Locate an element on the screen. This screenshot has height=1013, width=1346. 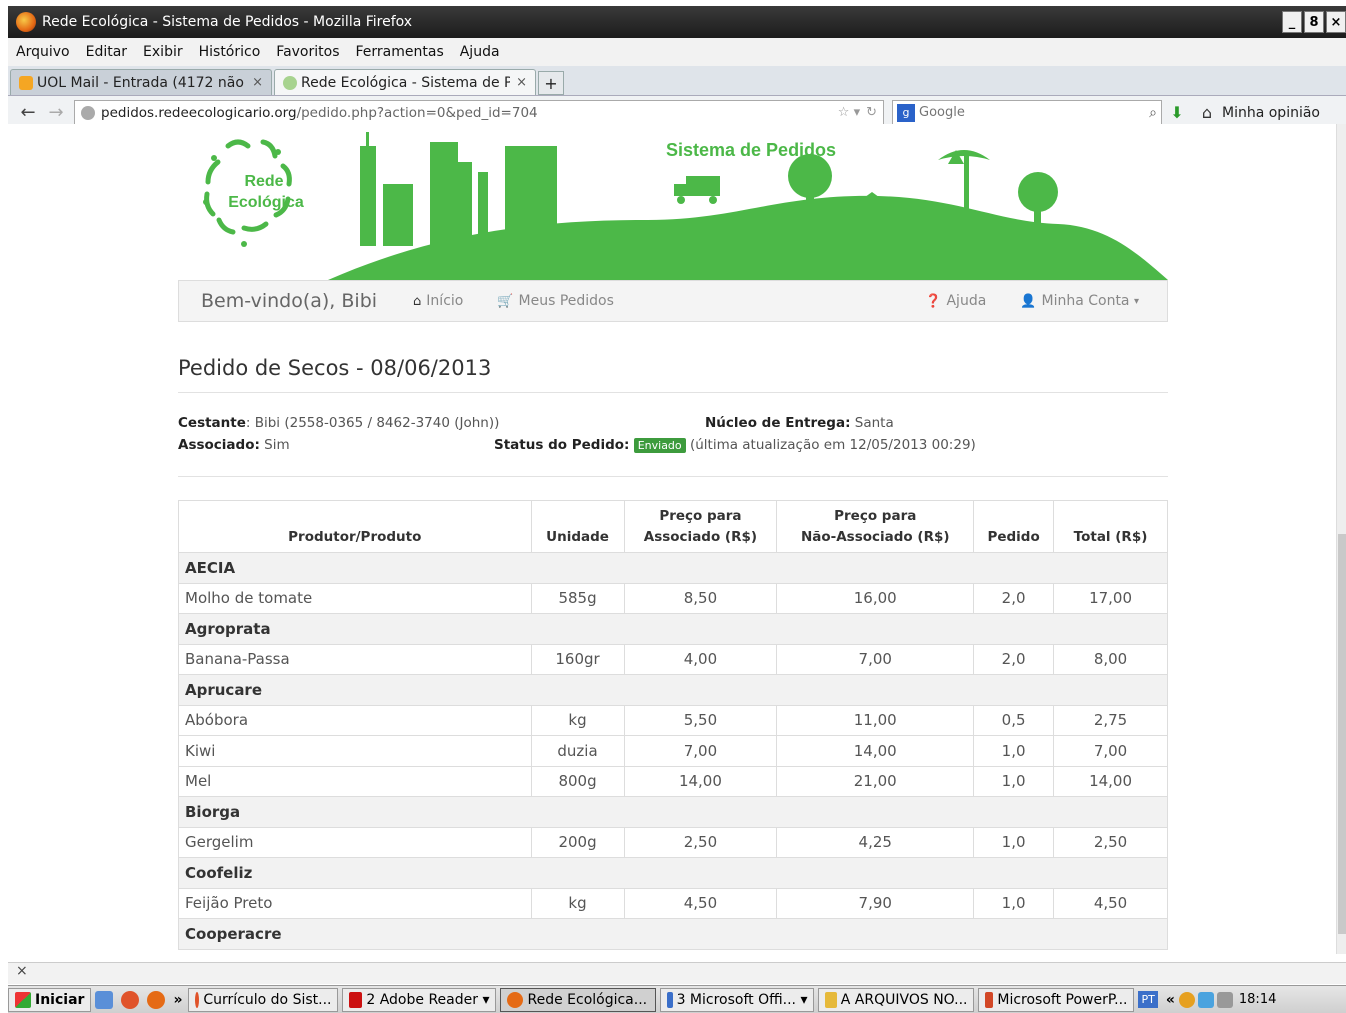
col-preco-associado: Preço para Associado (R$) is located at coordinates (700, 526).